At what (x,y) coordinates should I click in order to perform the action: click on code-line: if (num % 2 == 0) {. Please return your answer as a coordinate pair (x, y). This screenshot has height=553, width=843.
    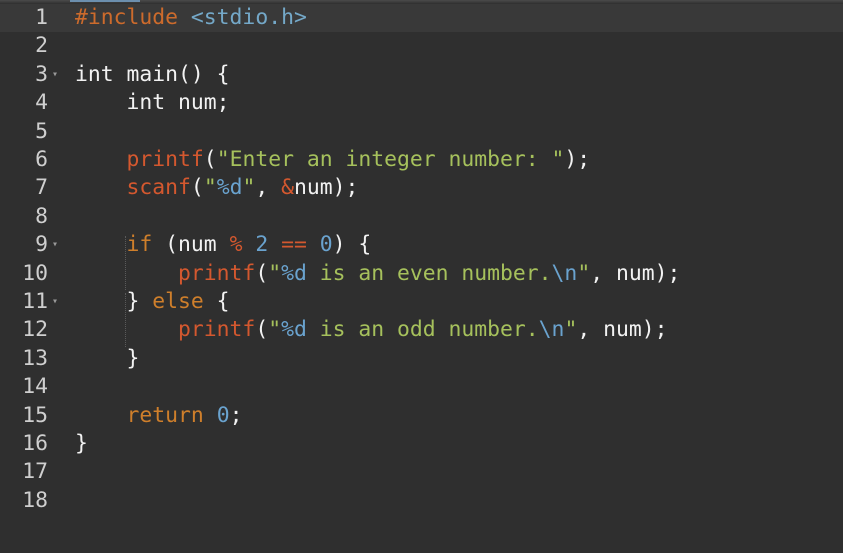
    Looking at the image, I should click on (223, 245).